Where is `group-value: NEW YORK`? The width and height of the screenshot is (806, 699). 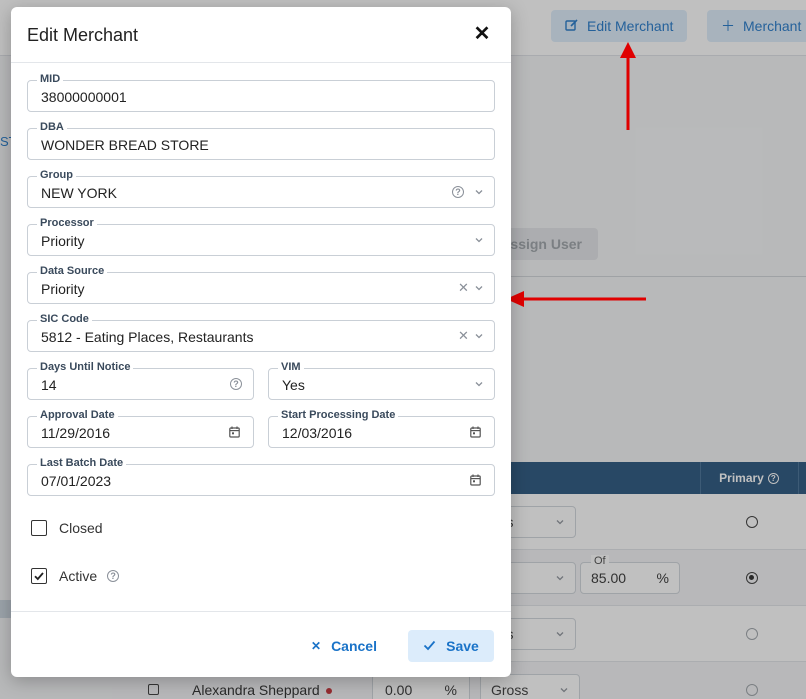
group-value: NEW YORK is located at coordinates (79, 193).